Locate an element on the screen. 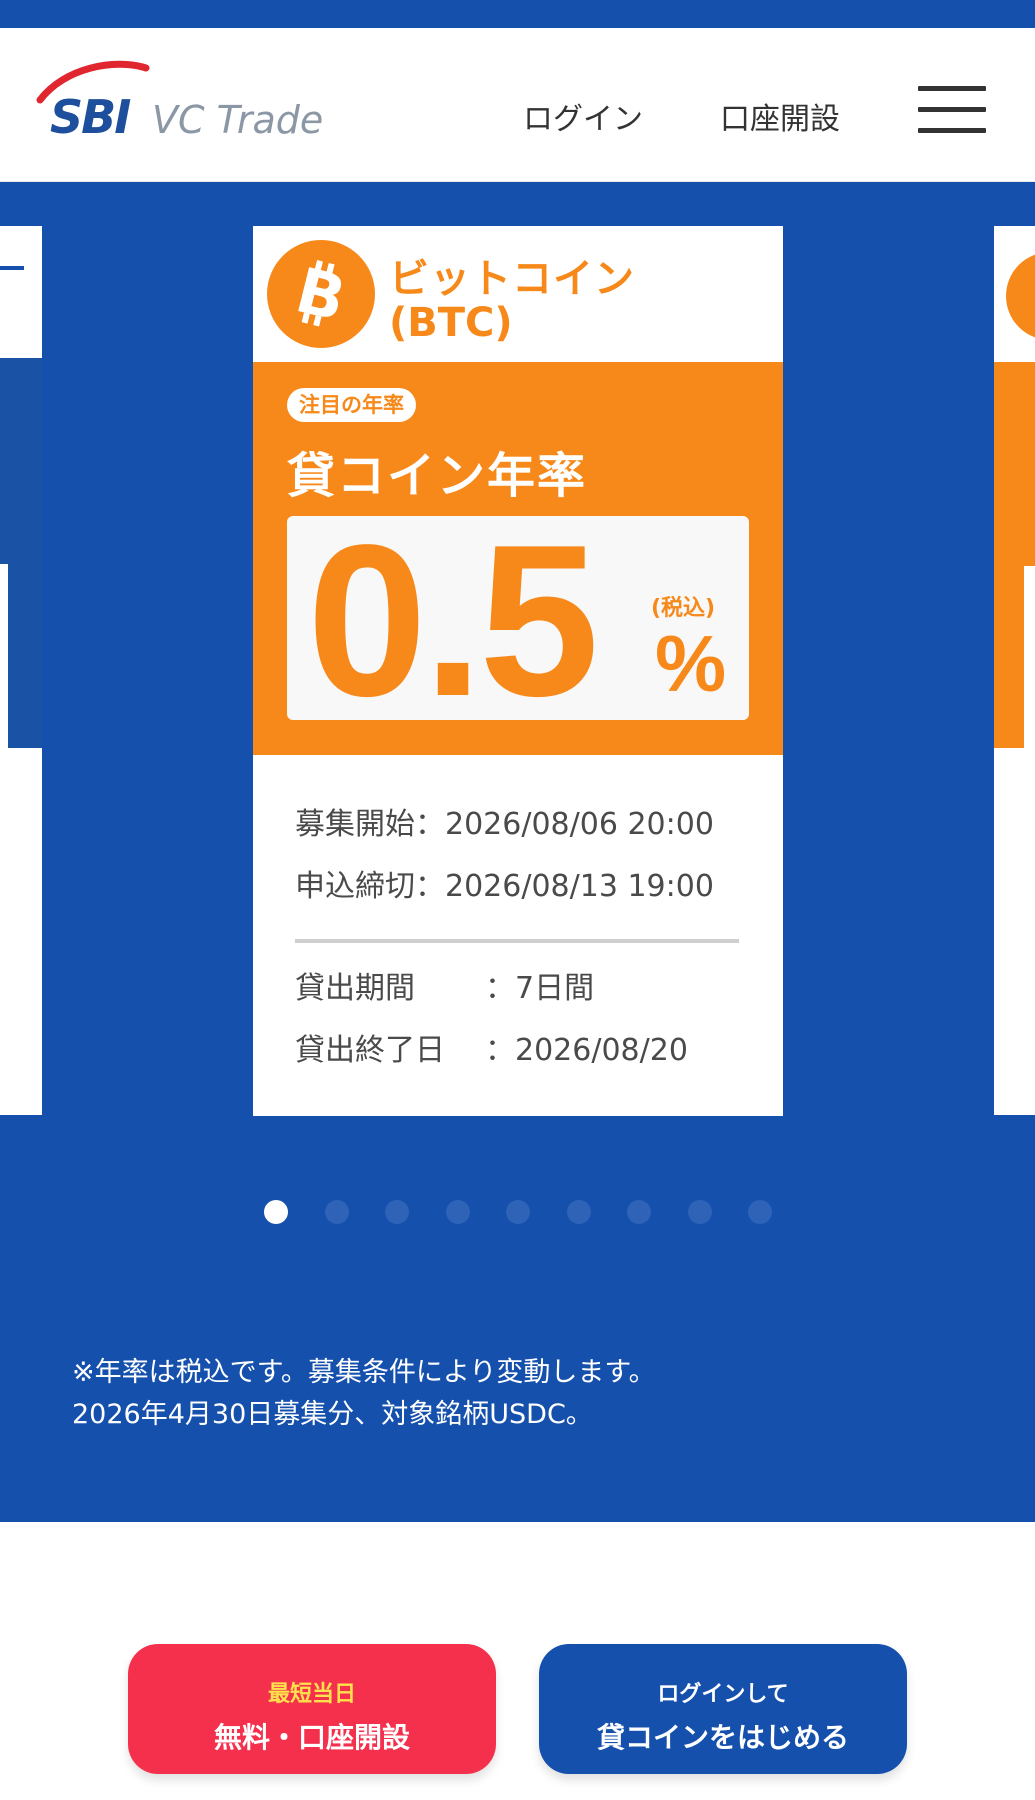 Image resolution: width=1035 pixels, height=1800 pixels. sbi-vc-trade-logo: SBI VC Trade is located at coordinates (184, 110).